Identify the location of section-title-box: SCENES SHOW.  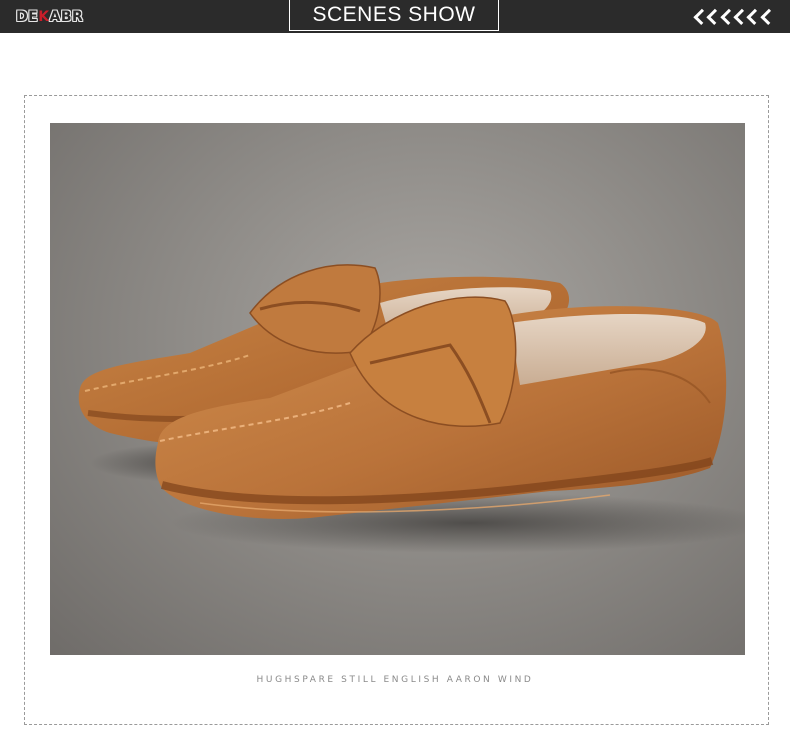
(394, 15).